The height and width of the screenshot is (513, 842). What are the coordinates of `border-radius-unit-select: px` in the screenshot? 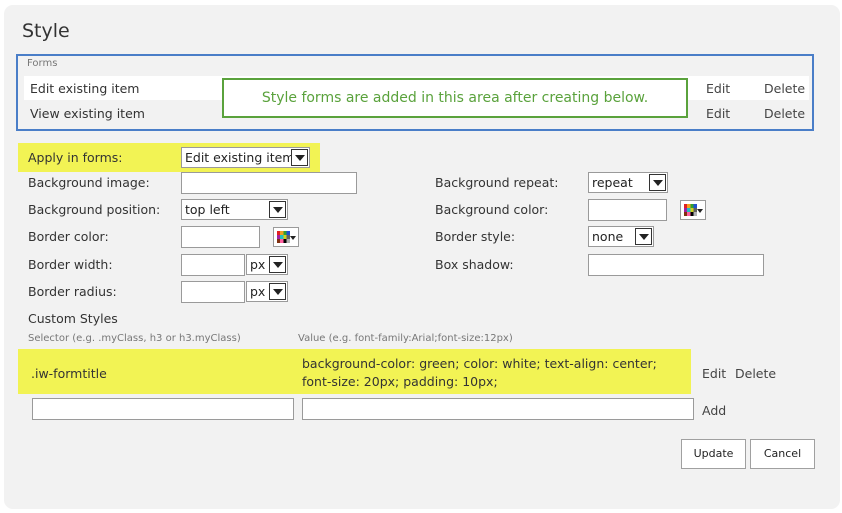 It's located at (267, 291).